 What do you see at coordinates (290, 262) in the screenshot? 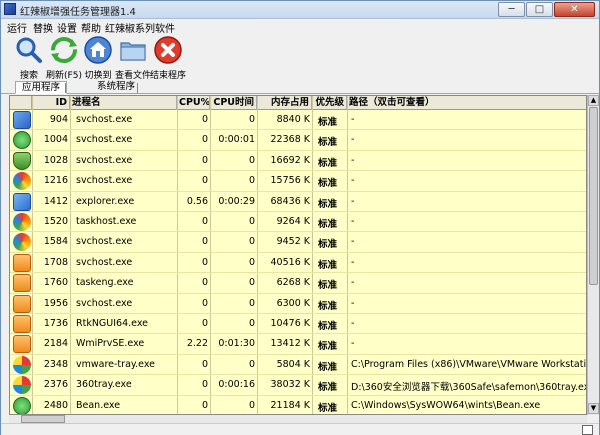
I see `cell-memory: 40516 K` at bounding box center [290, 262].